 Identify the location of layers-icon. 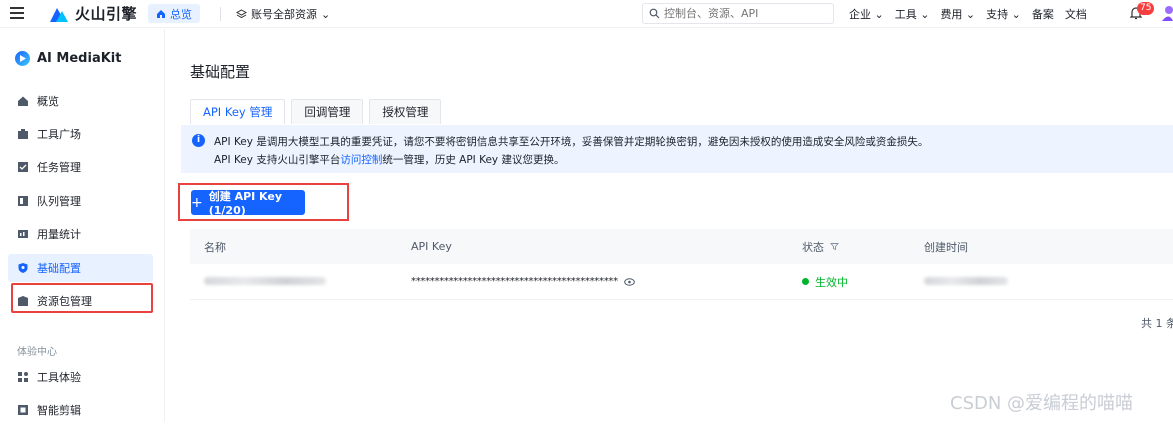
(241, 13).